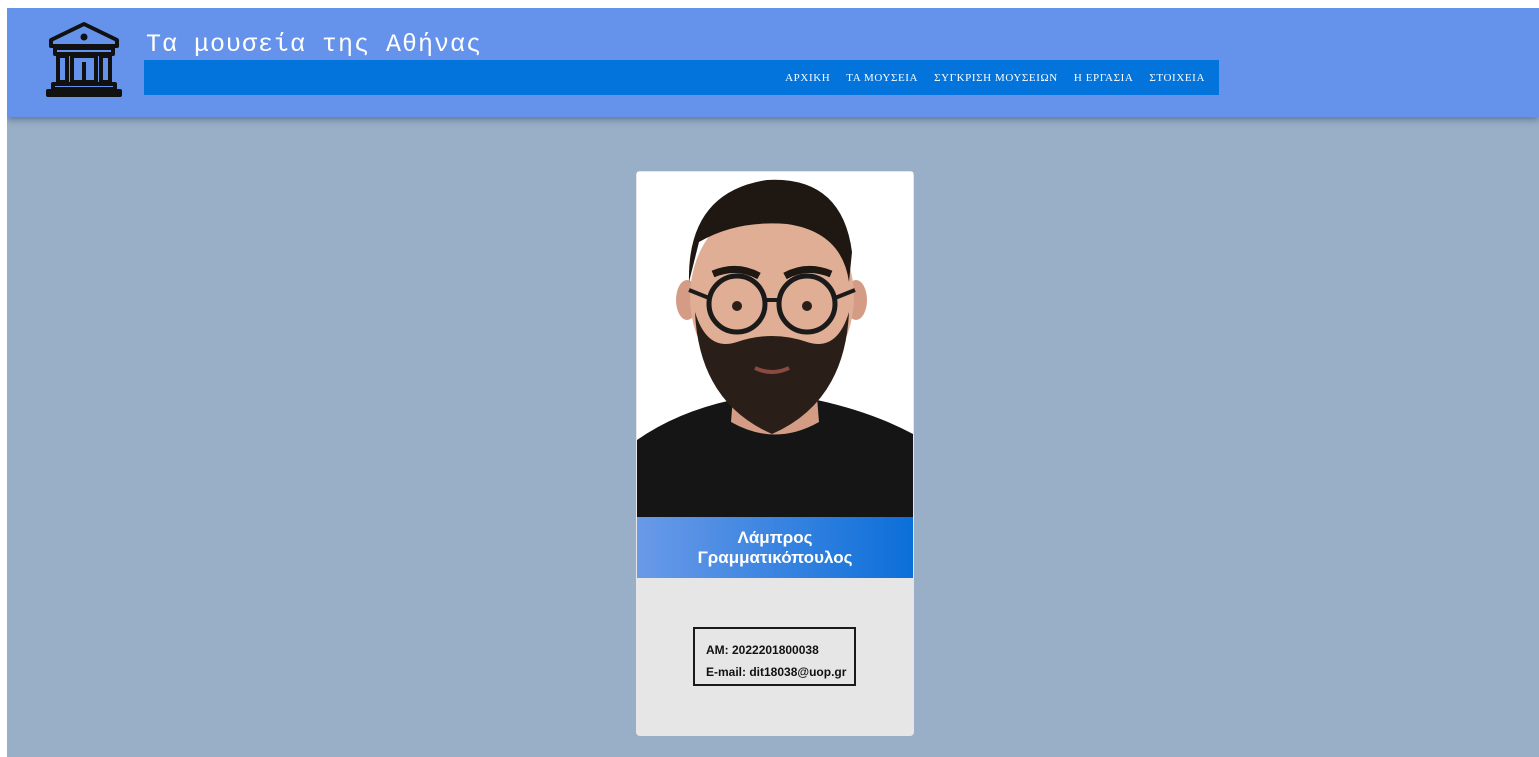 The image size is (1539, 757). Describe the element at coordinates (1104, 78) in the screenshot. I see `nav-item-project: Η ΕΡΓΑΣΙΑ` at that location.